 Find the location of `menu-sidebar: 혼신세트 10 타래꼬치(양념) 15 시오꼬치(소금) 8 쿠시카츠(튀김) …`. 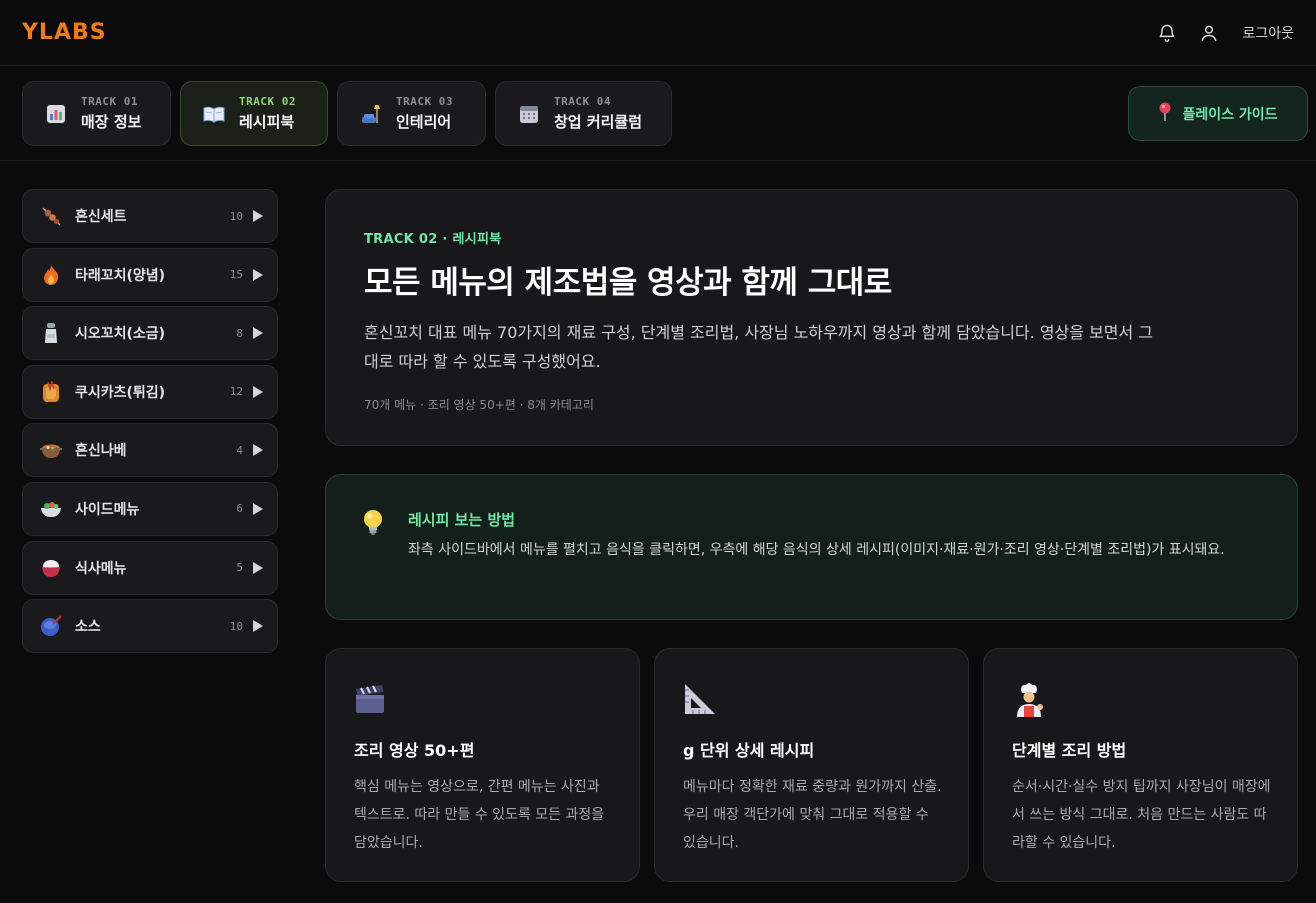

menu-sidebar: 혼신세트 10 타래꼬치(양념) 15 시오꼬치(소금) 8 쿠시카츠(튀김) … is located at coordinates (150, 423).